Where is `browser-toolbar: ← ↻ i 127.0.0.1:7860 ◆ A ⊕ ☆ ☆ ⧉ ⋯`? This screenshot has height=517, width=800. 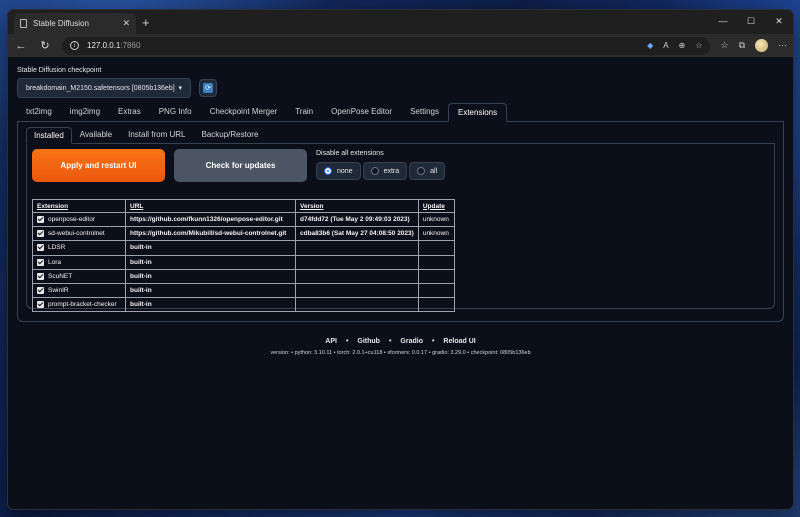 browser-toolbar: ← ↻ i 127.0.0.1:7860 ◆ A ⊕ ☆ ☆ ⧉ ⋯ is located at coordinates (400, 46).